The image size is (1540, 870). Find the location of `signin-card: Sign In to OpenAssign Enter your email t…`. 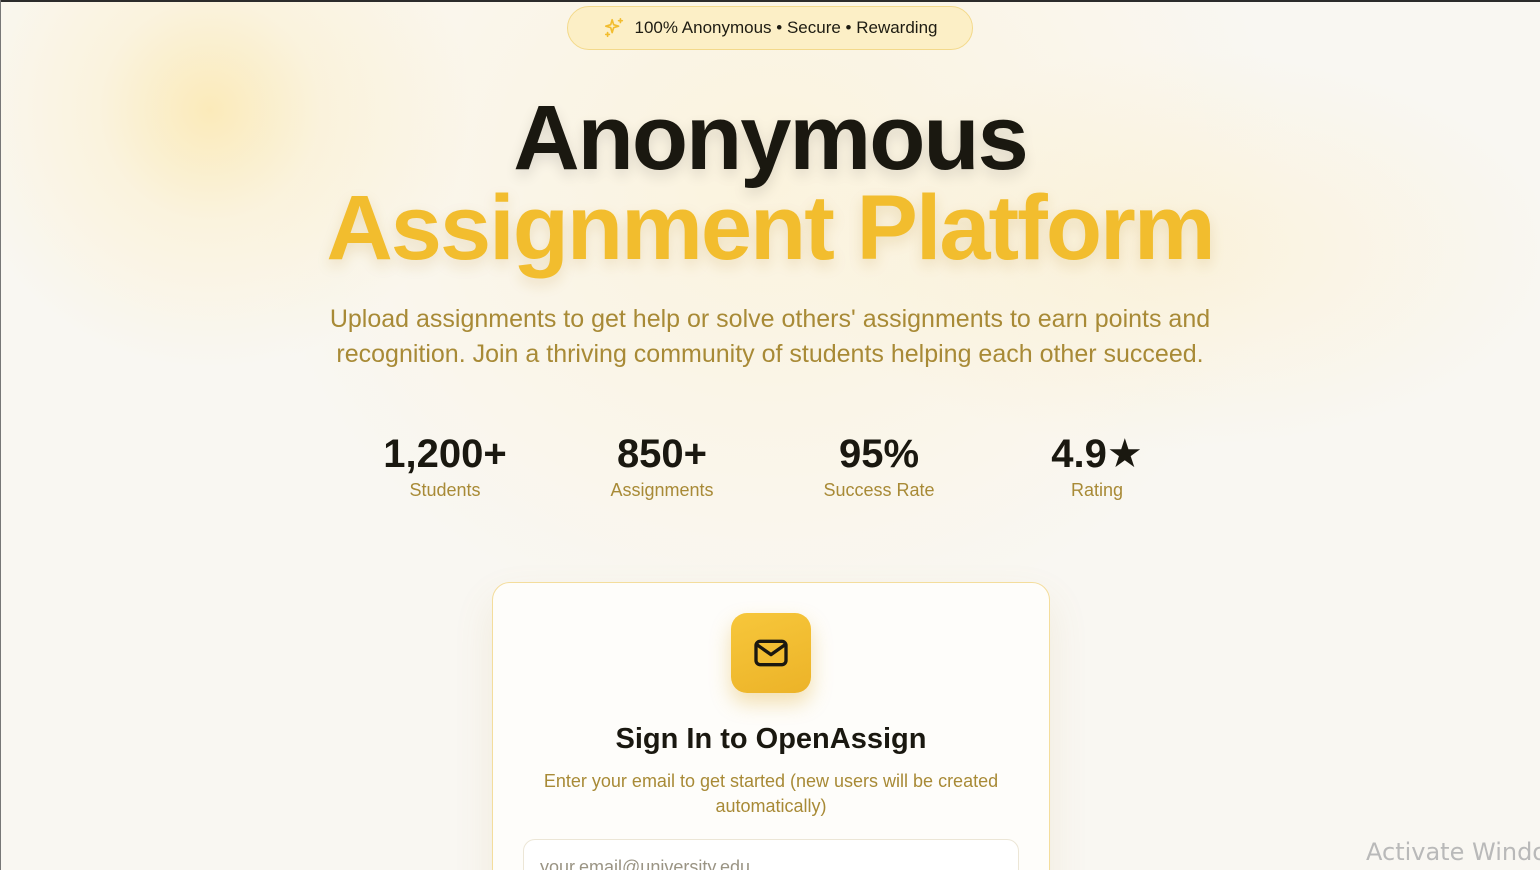

signin-card: Sign In to OpenAssign Enter your email t… is located at coordinates (771, 726).